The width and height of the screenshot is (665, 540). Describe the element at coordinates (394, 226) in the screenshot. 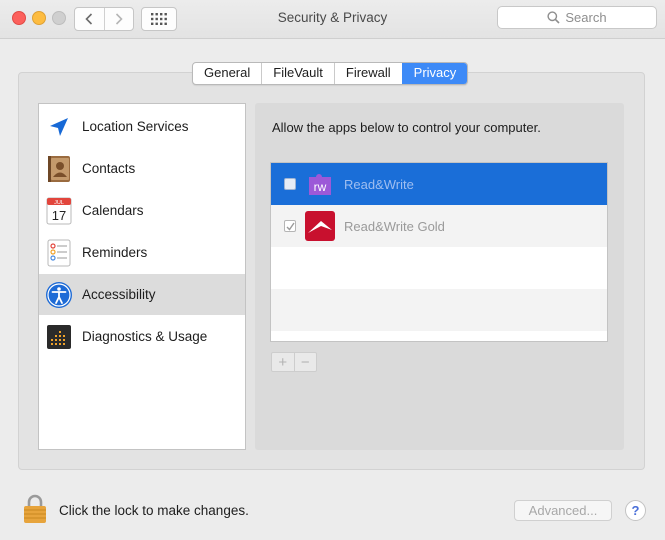

I see `app-name: Read&Write Gold` at that location.